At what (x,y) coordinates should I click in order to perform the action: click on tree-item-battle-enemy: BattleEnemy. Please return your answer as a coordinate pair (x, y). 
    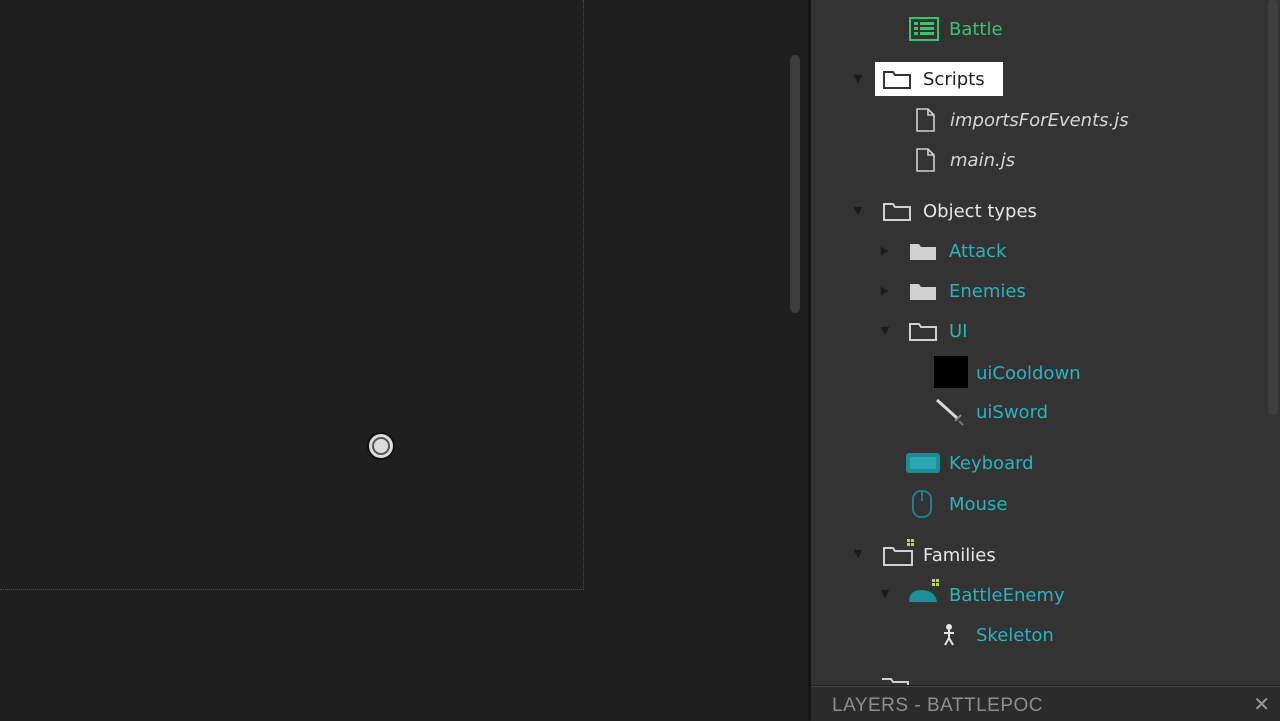
    Looking at the image, I should click on (984, 595).